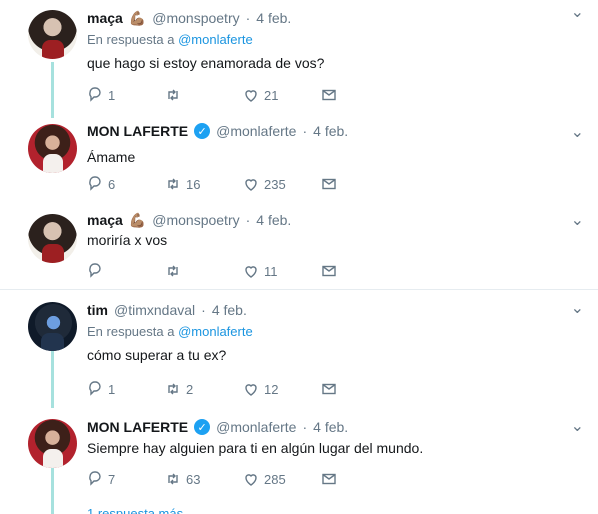 The width and height of the screenshot is (598, 514). What do you see at coordinates (282, 95) in the screenshot?
I see `like-button: 21` at bounding box center [282, 95].